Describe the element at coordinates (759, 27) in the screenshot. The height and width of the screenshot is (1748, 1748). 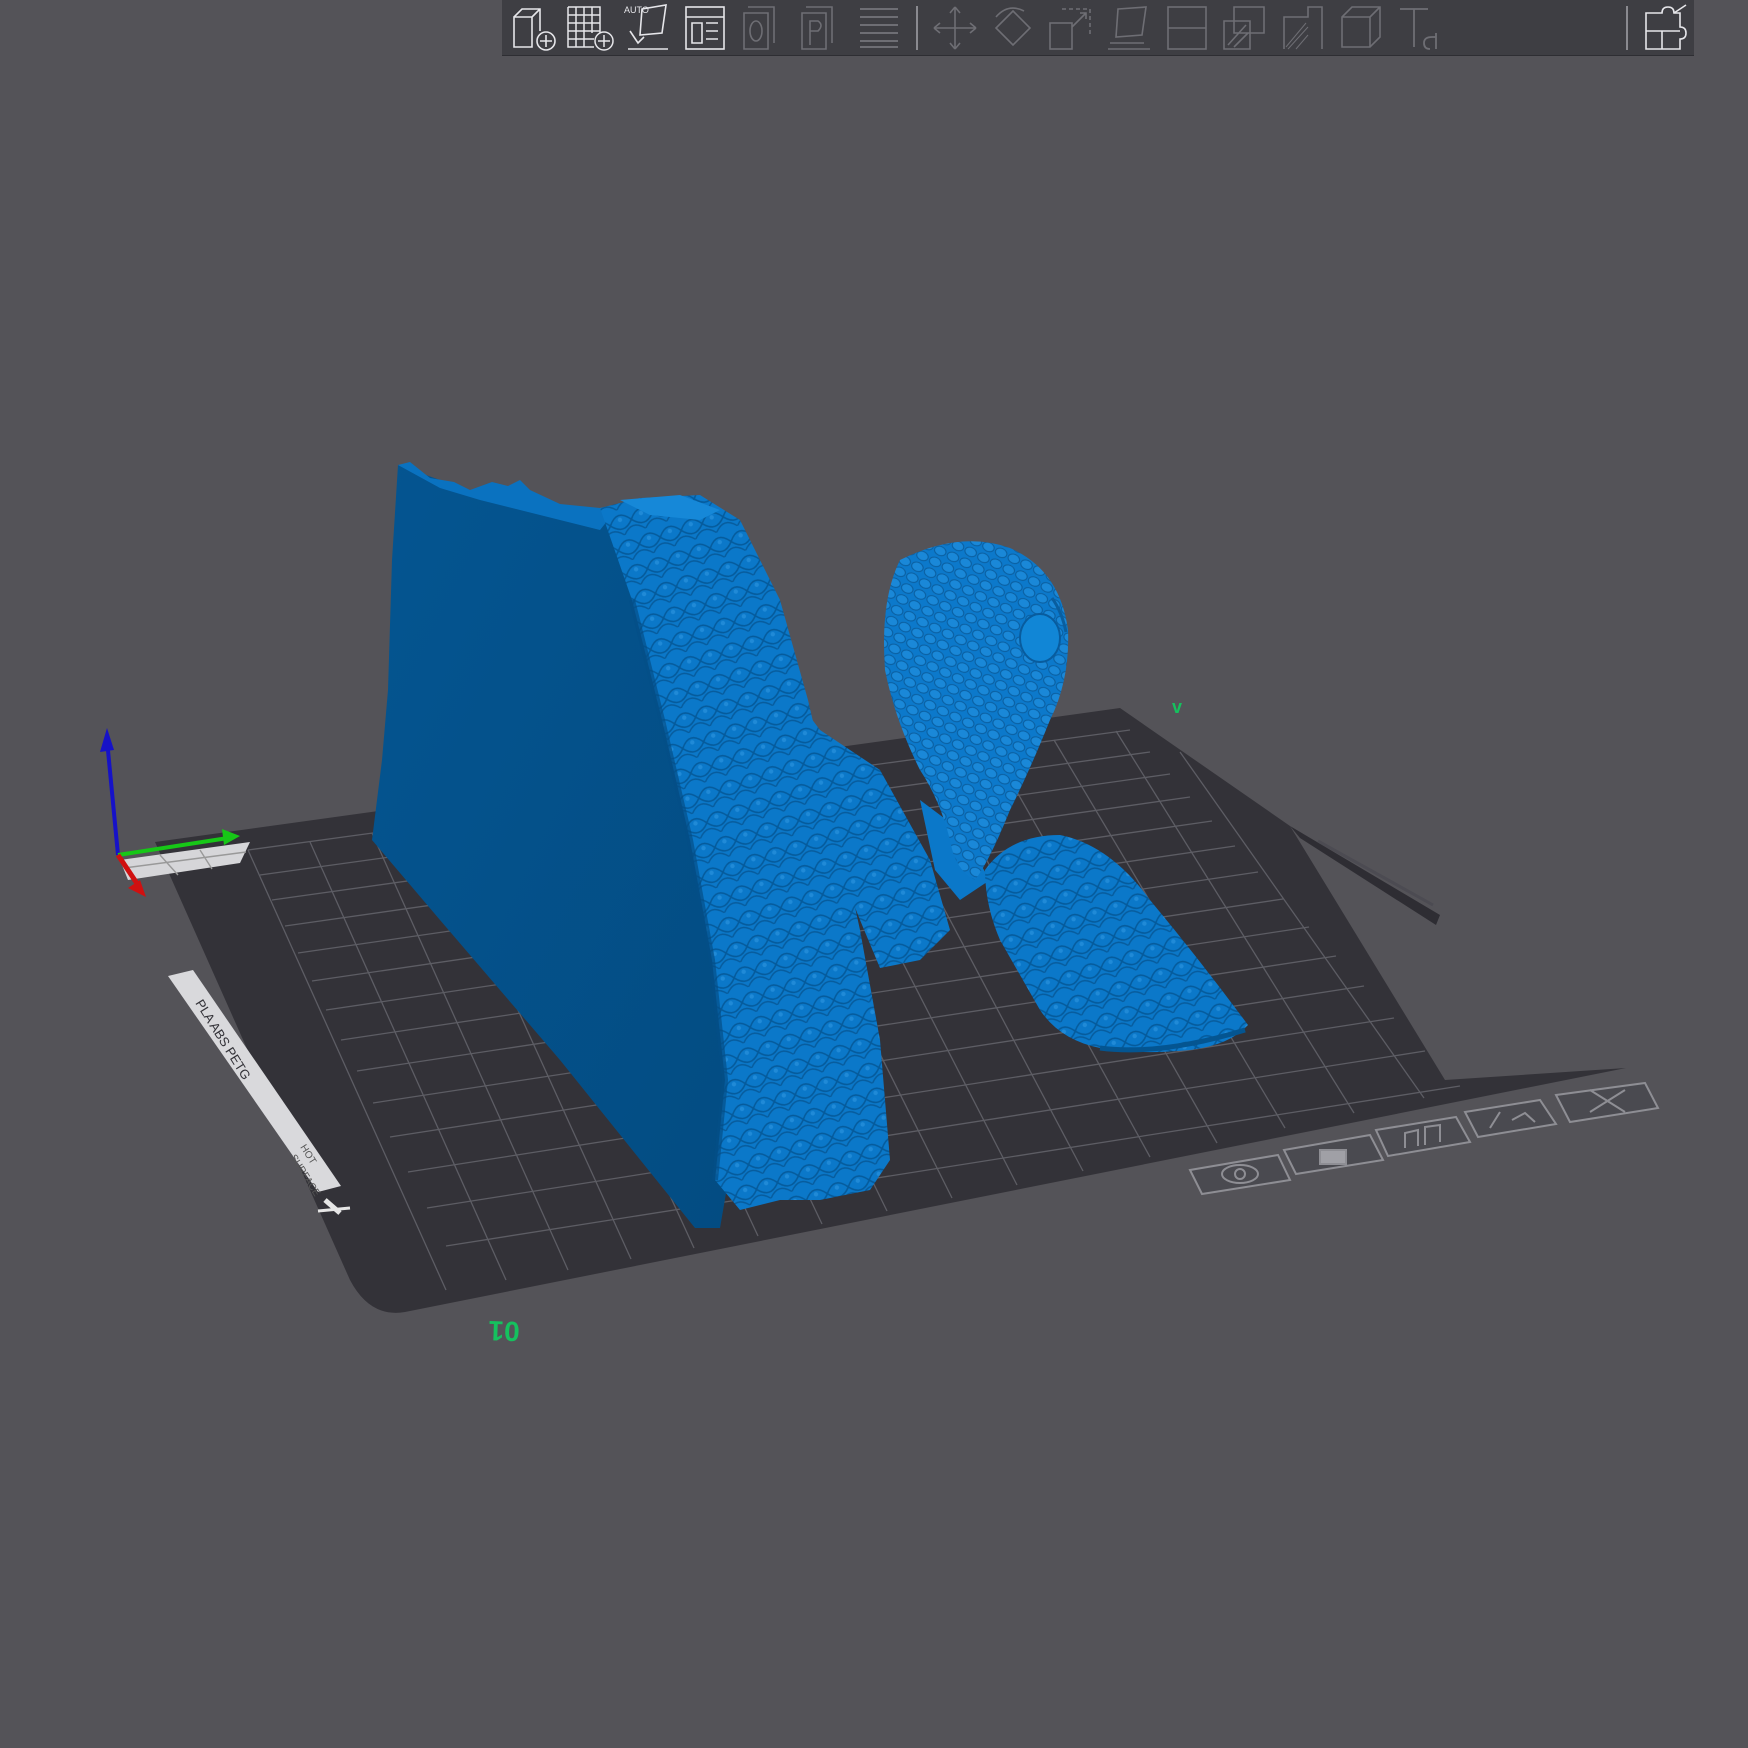
I see `copy-icon` at that location.